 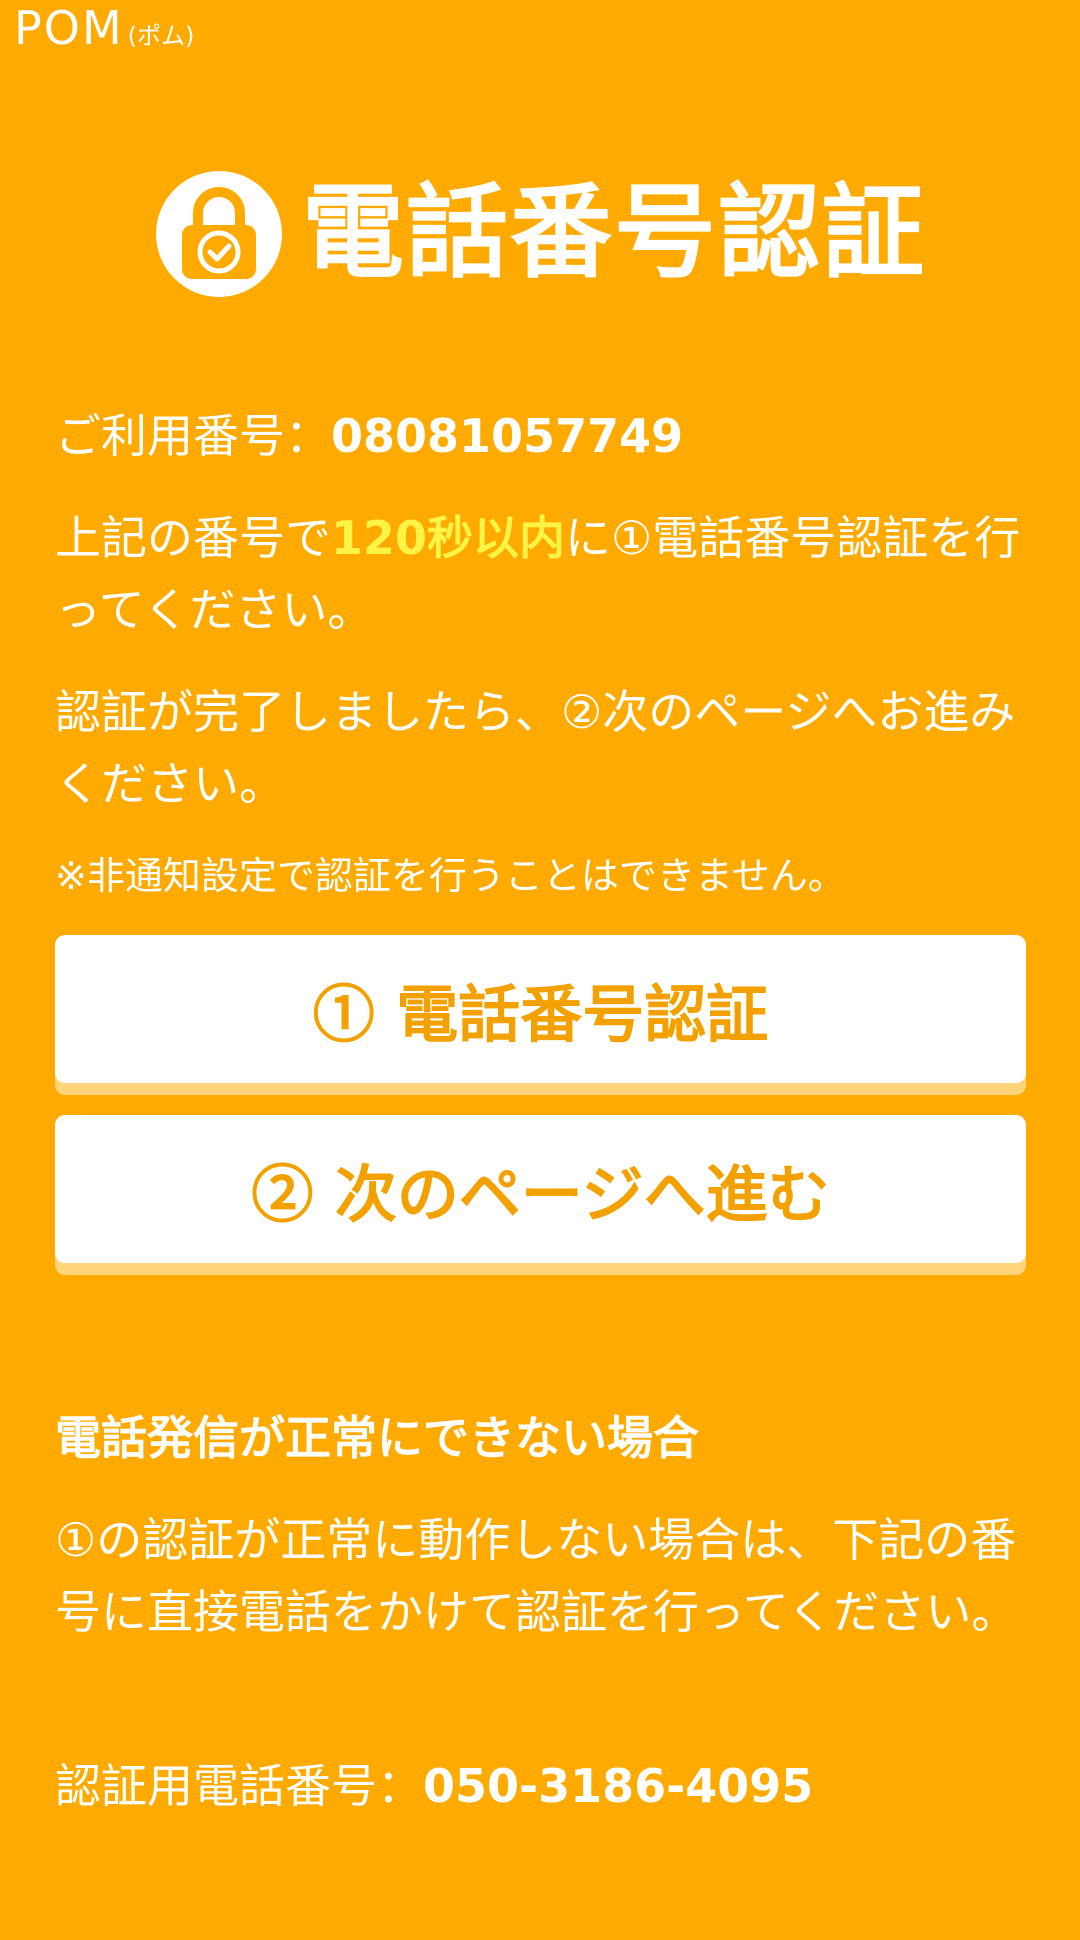 I want to click on trouble-heading: 電話発信が正常にできない場合, so click(x=377, y=1438).